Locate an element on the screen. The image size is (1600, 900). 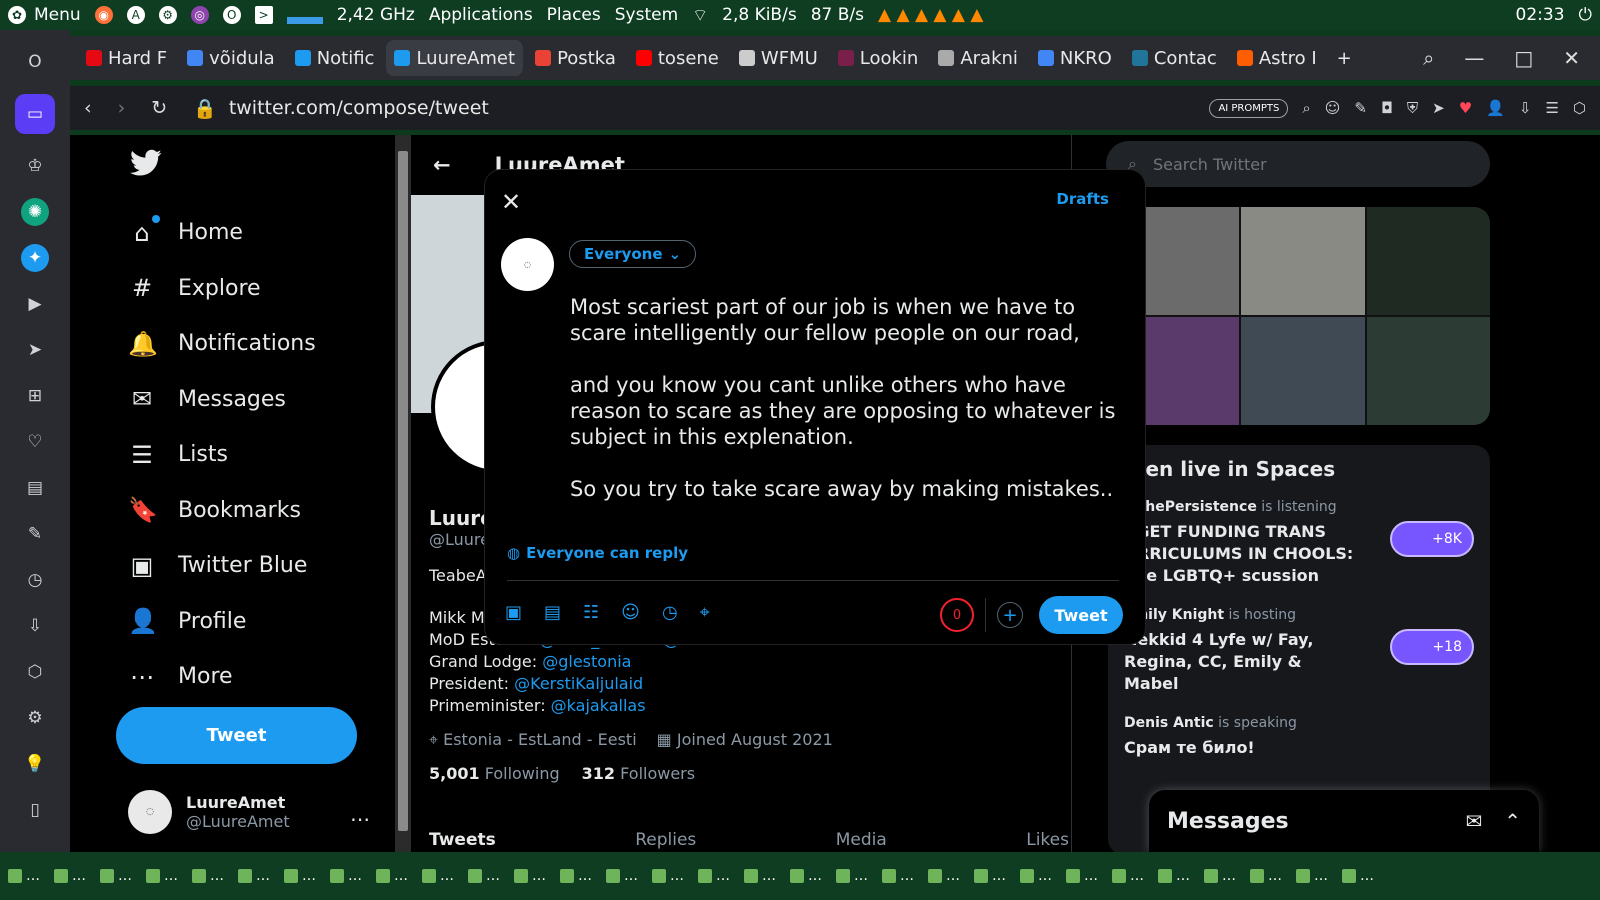
browser-tab: Lookin is located at coordinates (878, 58).